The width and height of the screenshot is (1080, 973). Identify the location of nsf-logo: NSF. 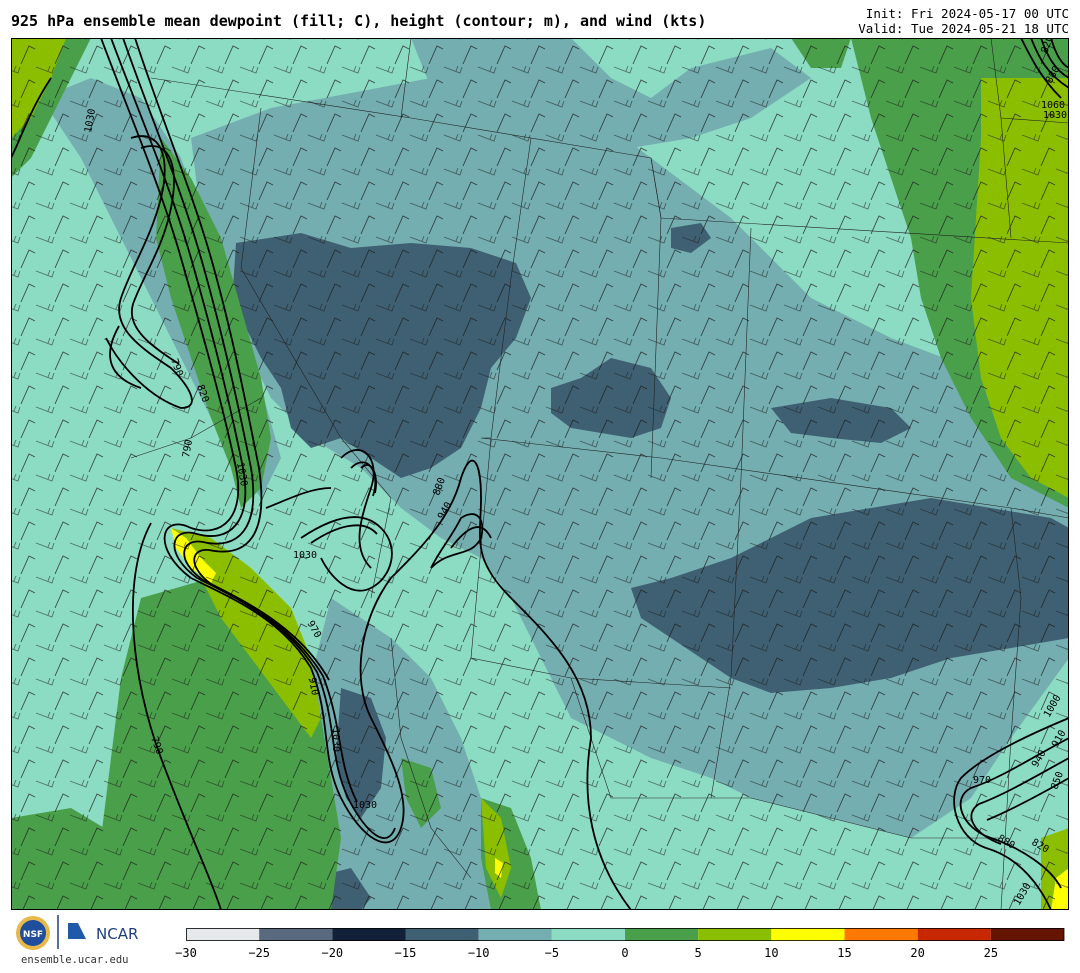
(33, 933).